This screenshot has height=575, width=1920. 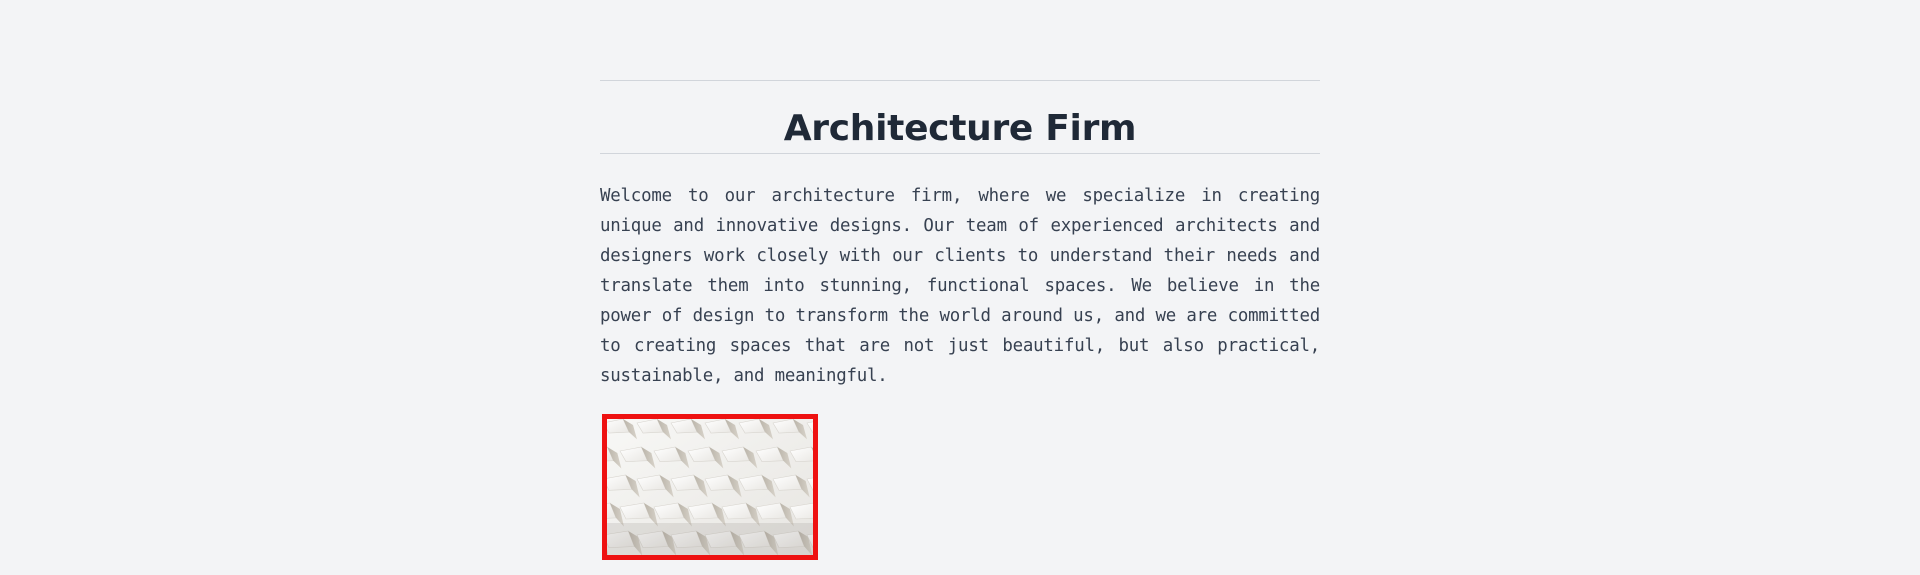 I want to click on architecture-image, so click(x=710, y=487).